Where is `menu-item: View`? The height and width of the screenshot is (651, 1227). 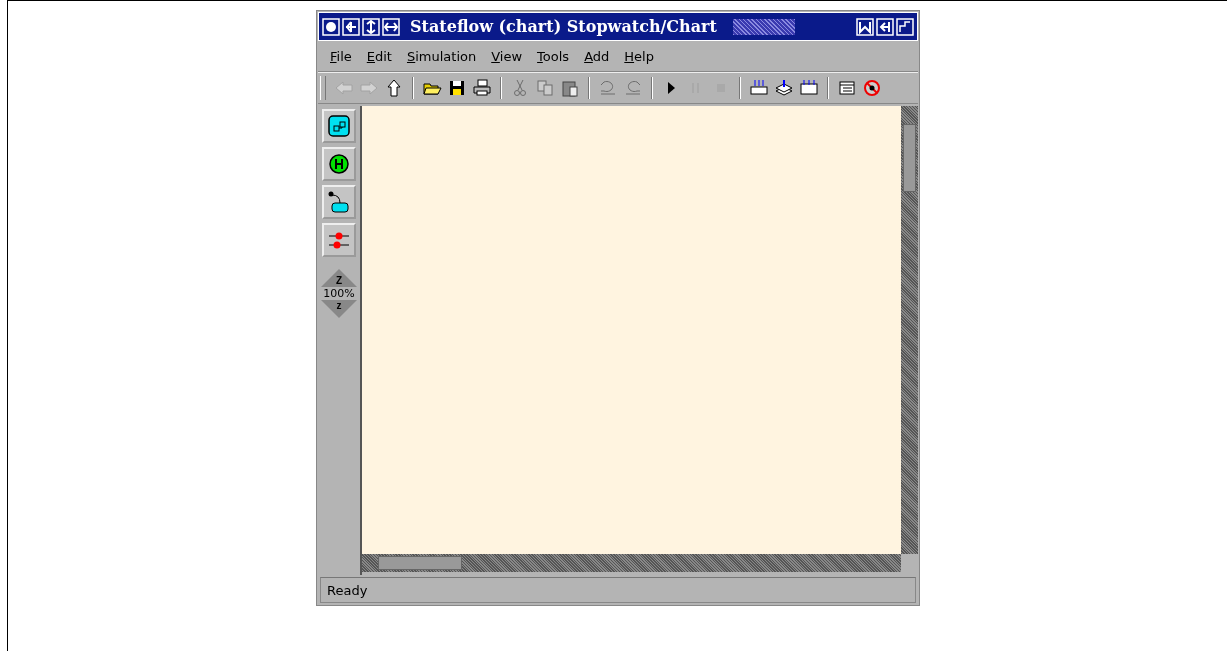 menu-item: View is located at coordinates (507, 56).